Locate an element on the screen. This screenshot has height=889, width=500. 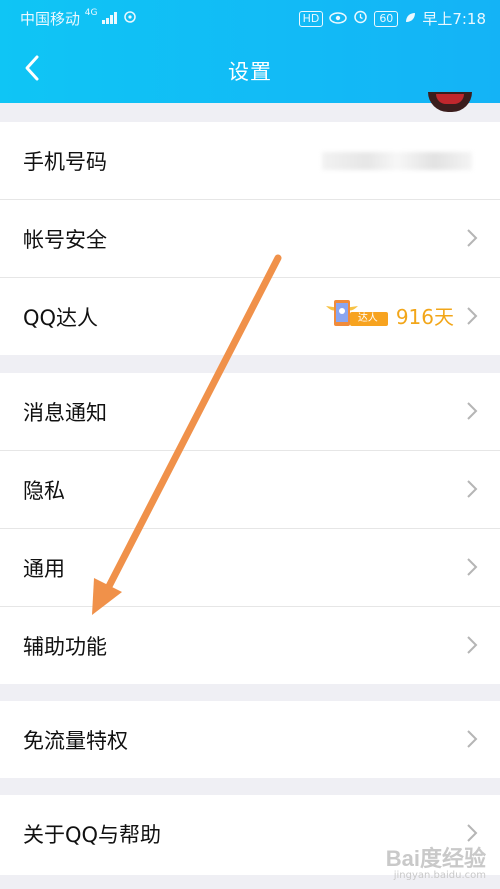
battery-indicator: 60 is located at coordinates (386, 18).